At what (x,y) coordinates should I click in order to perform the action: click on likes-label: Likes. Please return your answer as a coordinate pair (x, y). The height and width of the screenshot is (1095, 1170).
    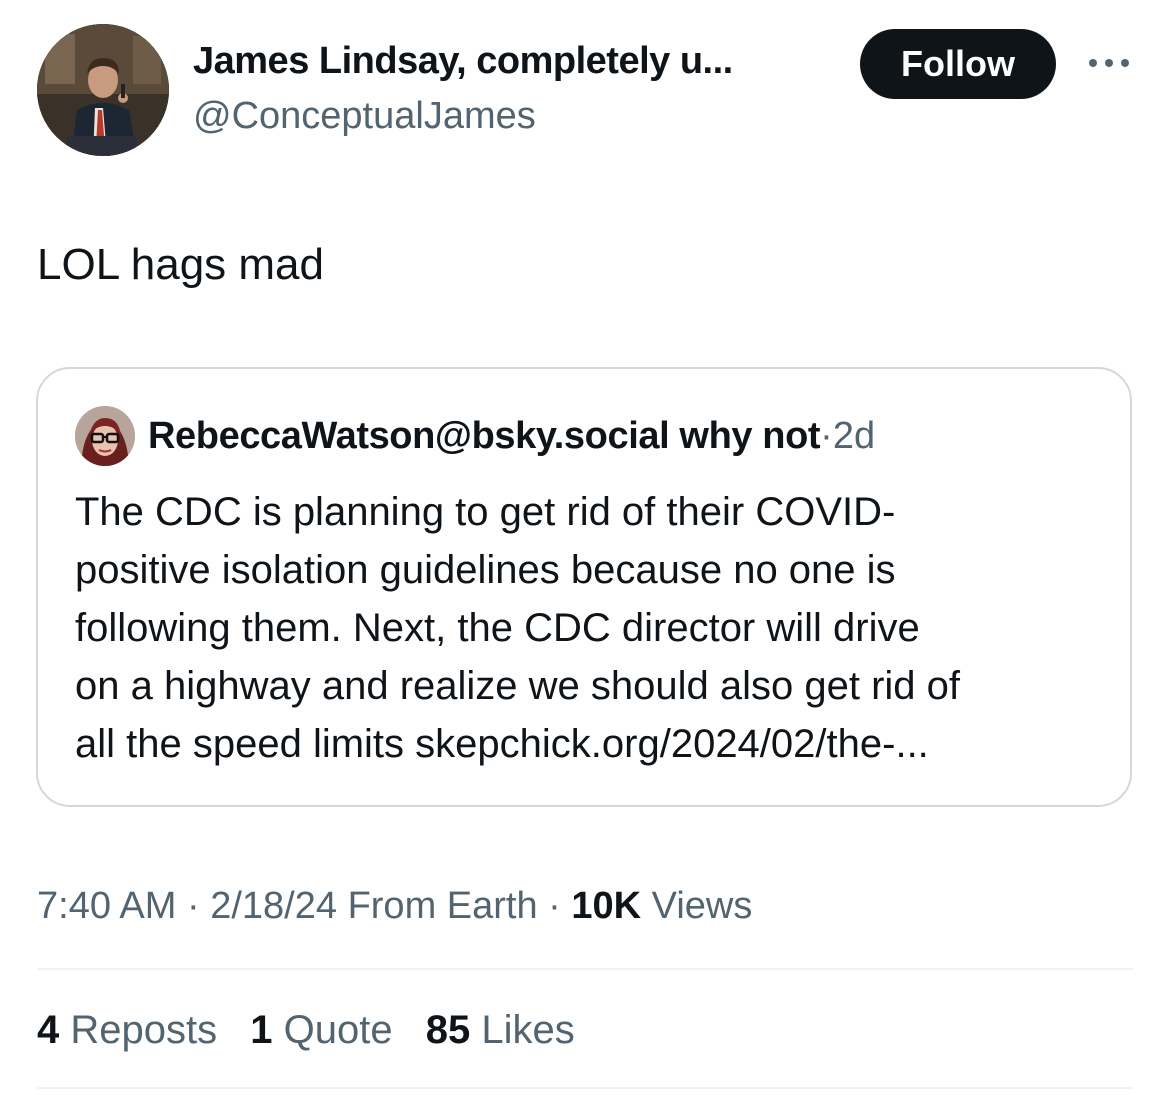
    Looking at the image, I should click on (528, 1030).